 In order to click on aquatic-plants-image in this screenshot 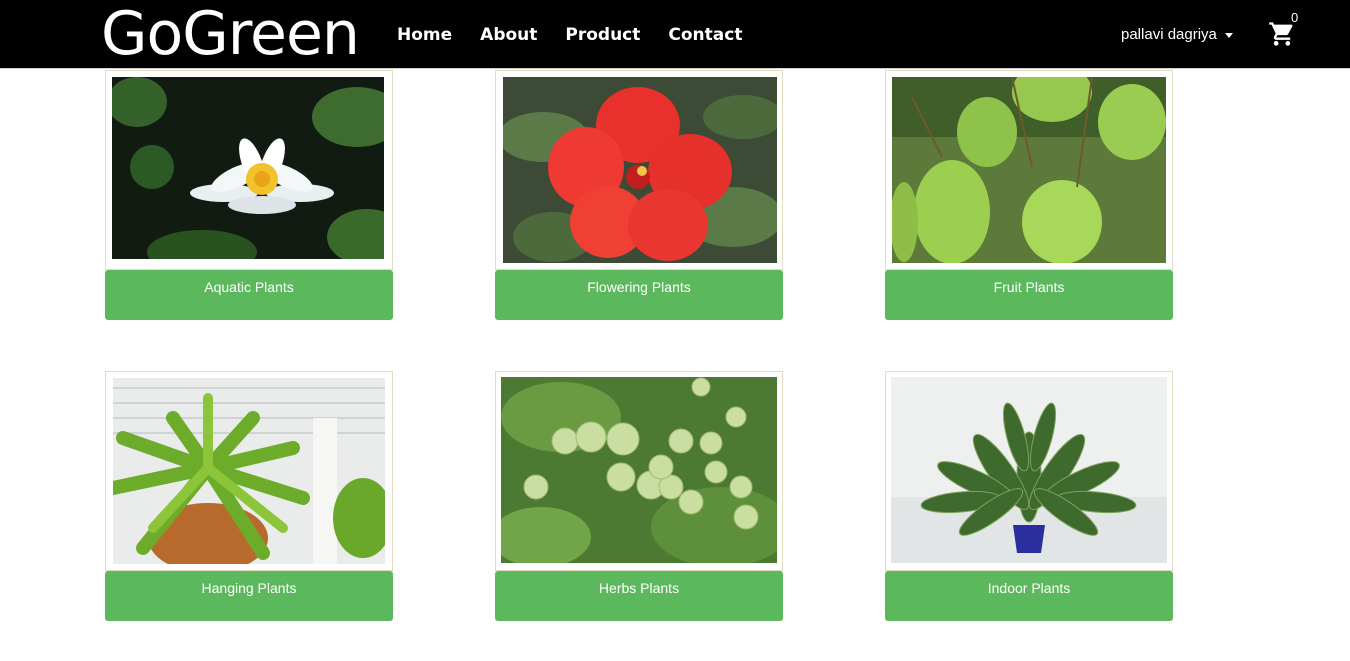, I will do `click(249, 170)`.